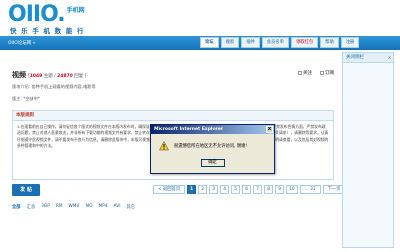 This screenshot has width=400, height=252. I want to click on tab-forum: 论坛, so click(209, 42).